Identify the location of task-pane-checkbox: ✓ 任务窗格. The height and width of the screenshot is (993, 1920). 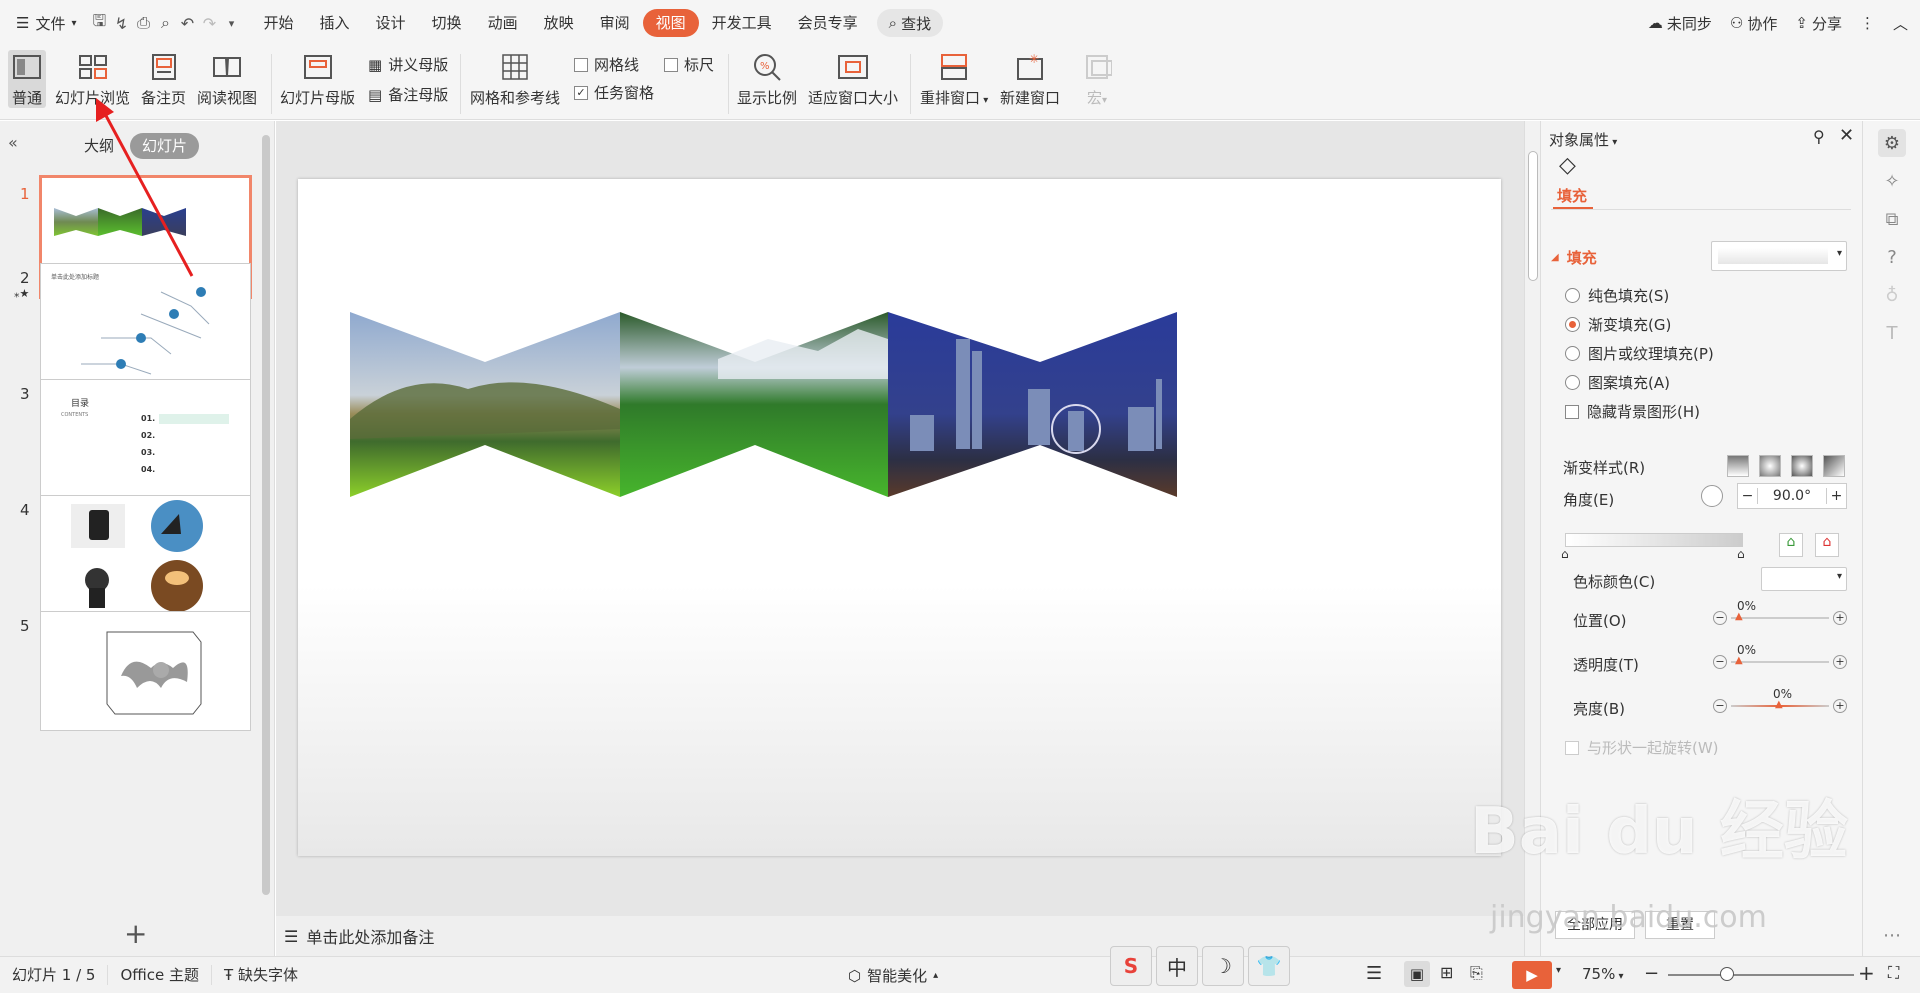
(614, 92).